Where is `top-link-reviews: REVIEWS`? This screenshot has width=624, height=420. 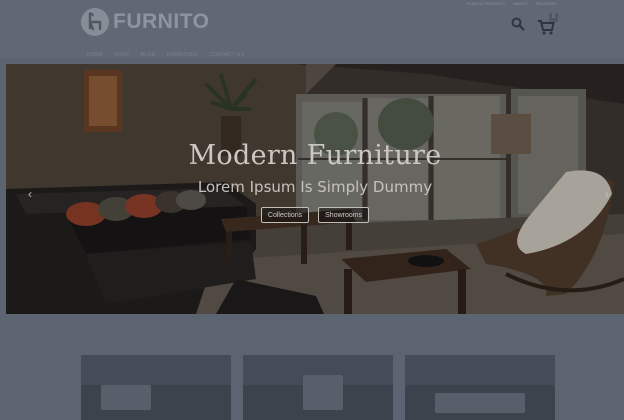
top-link-reviews: REVIEWS is located at coordinates (546, 3).